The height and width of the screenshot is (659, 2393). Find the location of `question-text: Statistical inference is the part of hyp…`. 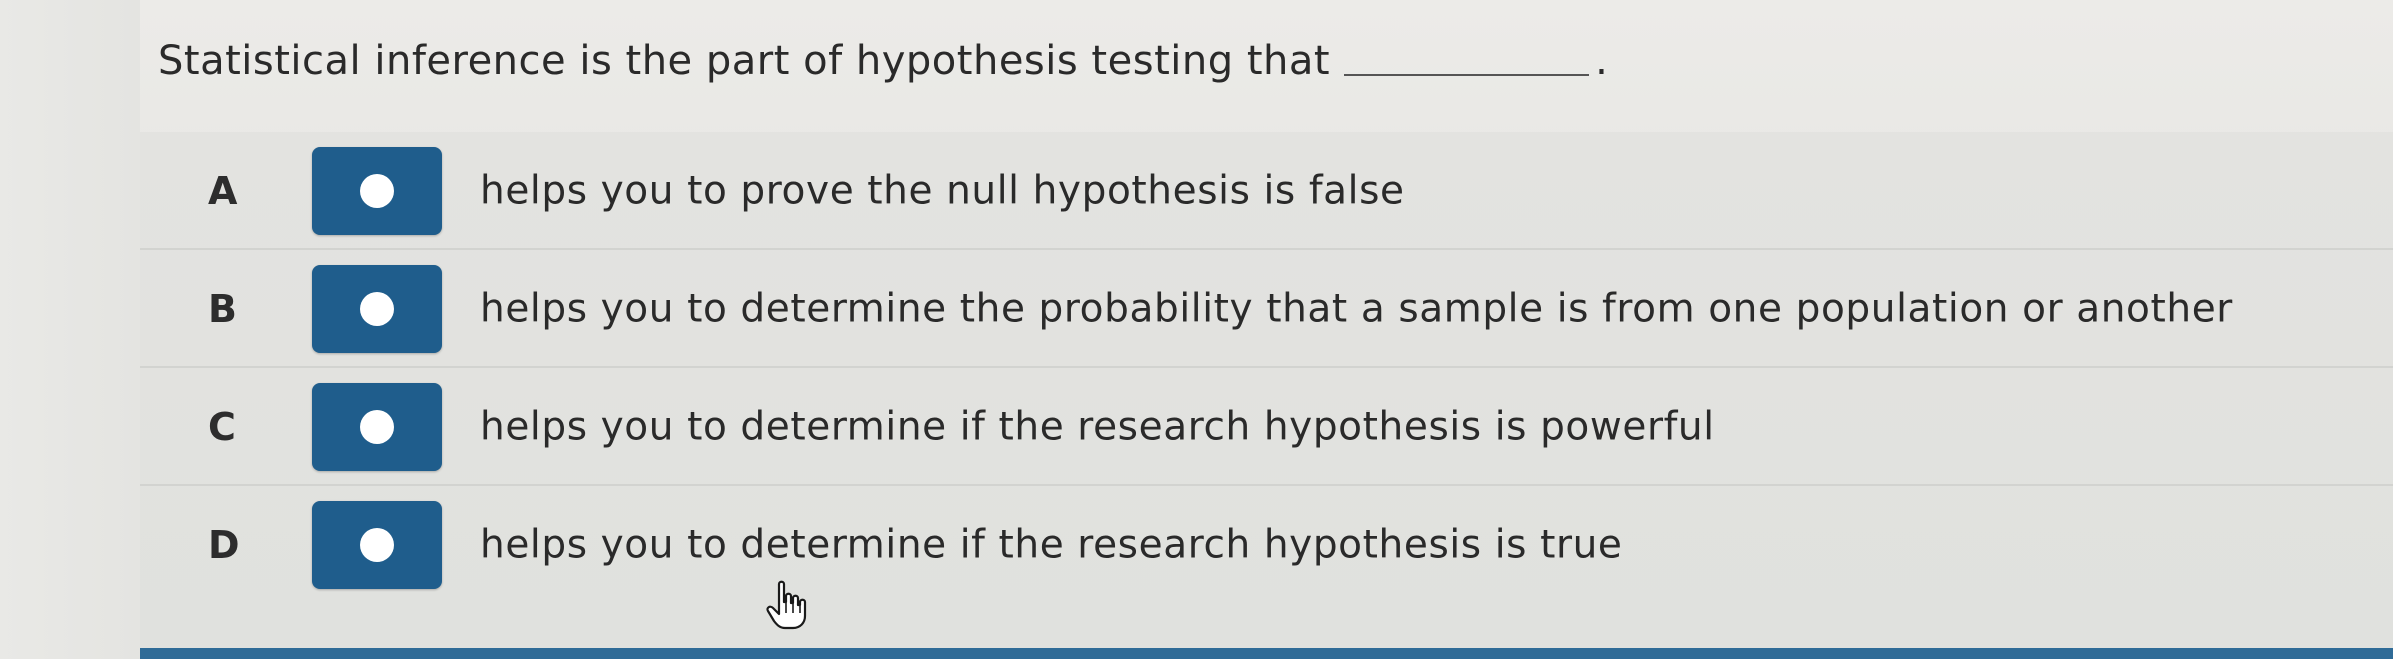

question-text: Statistical inference is the part of hyp… is located at coordinates (744, 61).